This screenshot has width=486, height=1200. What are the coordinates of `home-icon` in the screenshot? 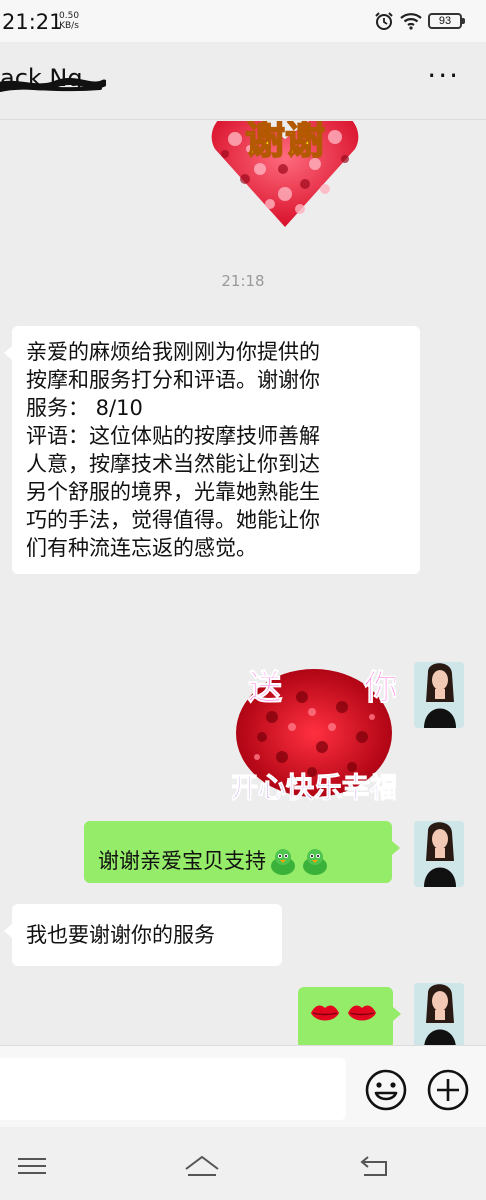 It's located at (202, 1166).